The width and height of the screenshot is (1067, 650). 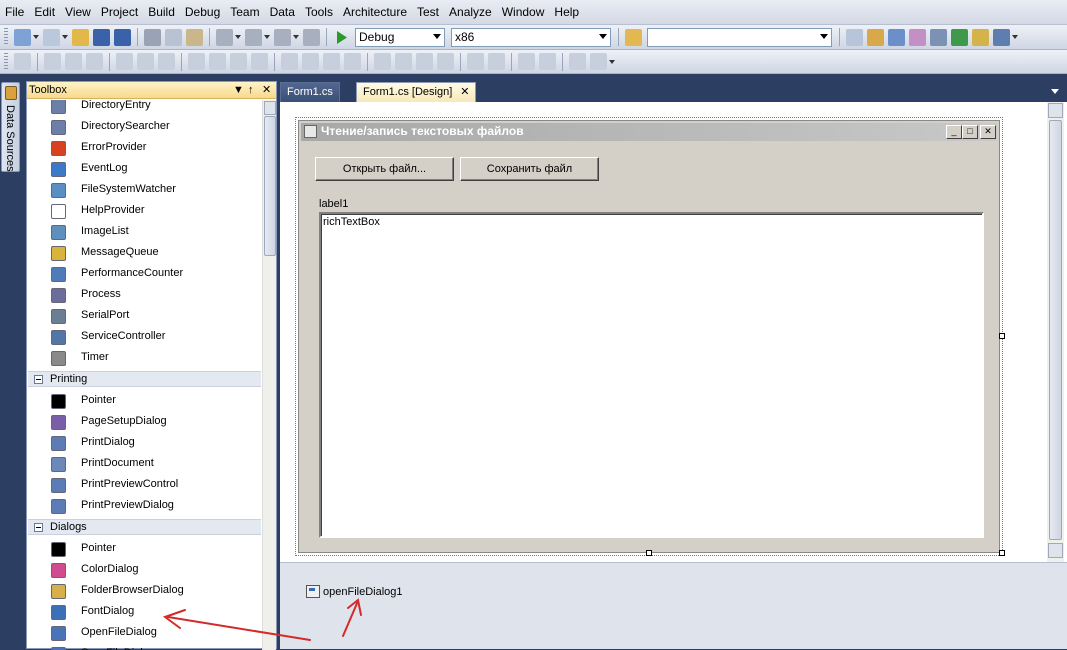 What do you see at coordinates (331, 61) in the screenshot?
I see `decrease-horizontal-spacing-icon` at bounding box center [331, 61].